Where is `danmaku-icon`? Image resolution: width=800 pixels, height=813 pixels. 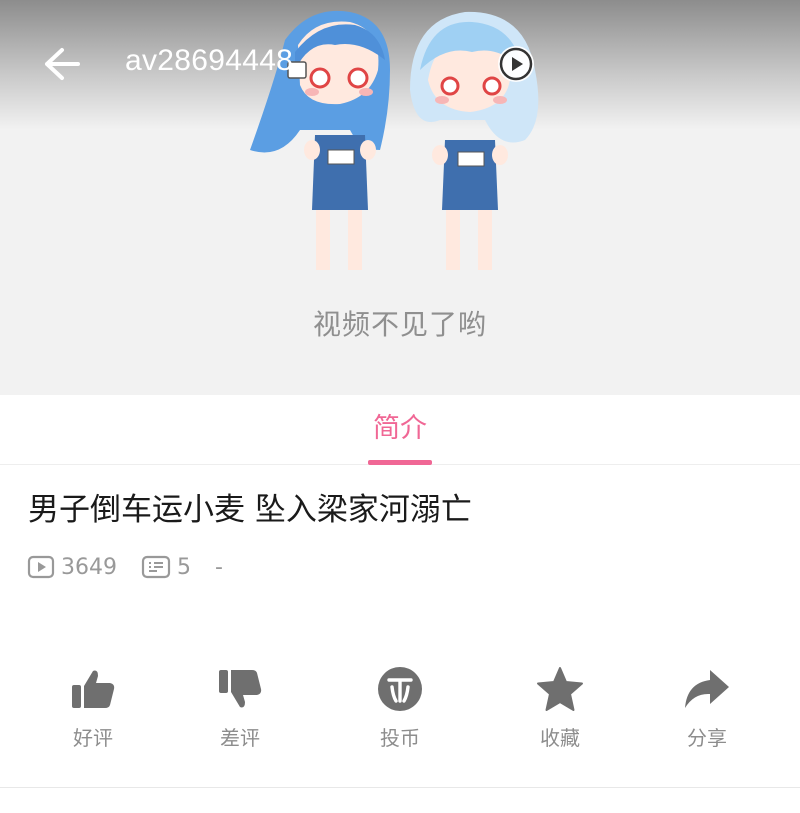 danmaku-icon is located at coordinates (156, 567).